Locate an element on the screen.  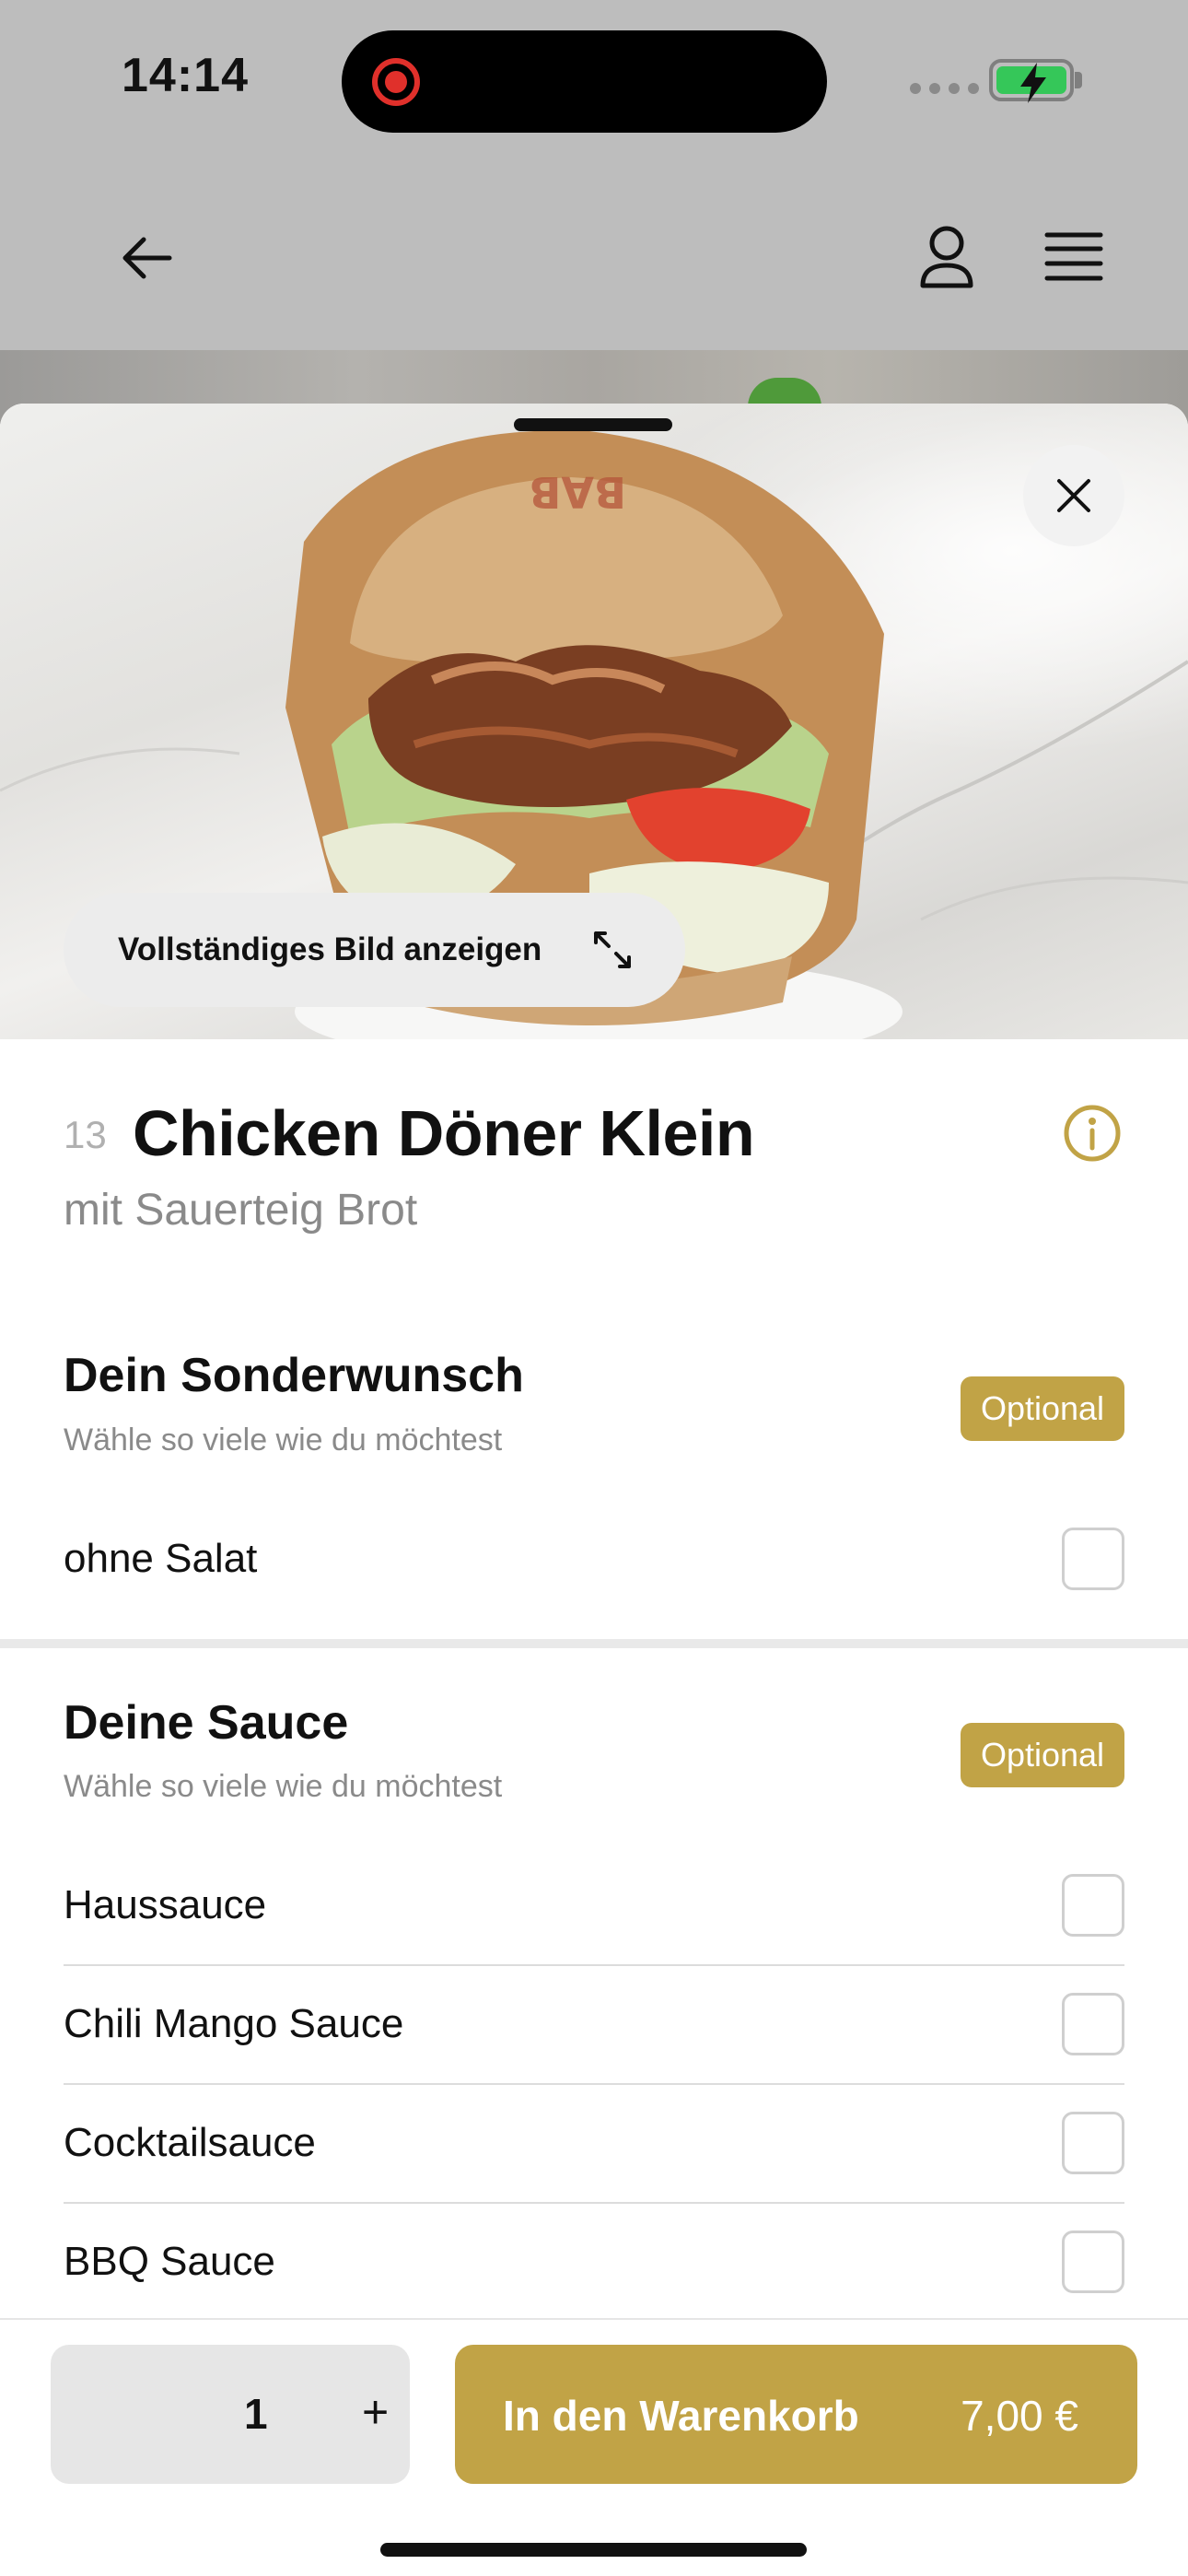
home-indicator is located at coordinates (593, 2550).